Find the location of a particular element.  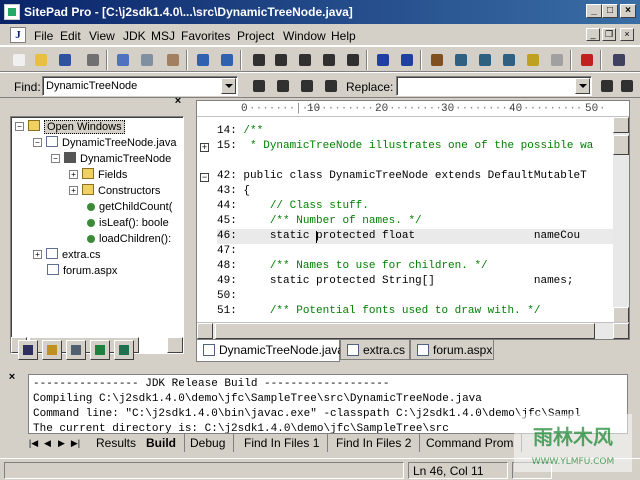

tree-item: − Open Windows is located at coordinates (70, 127).